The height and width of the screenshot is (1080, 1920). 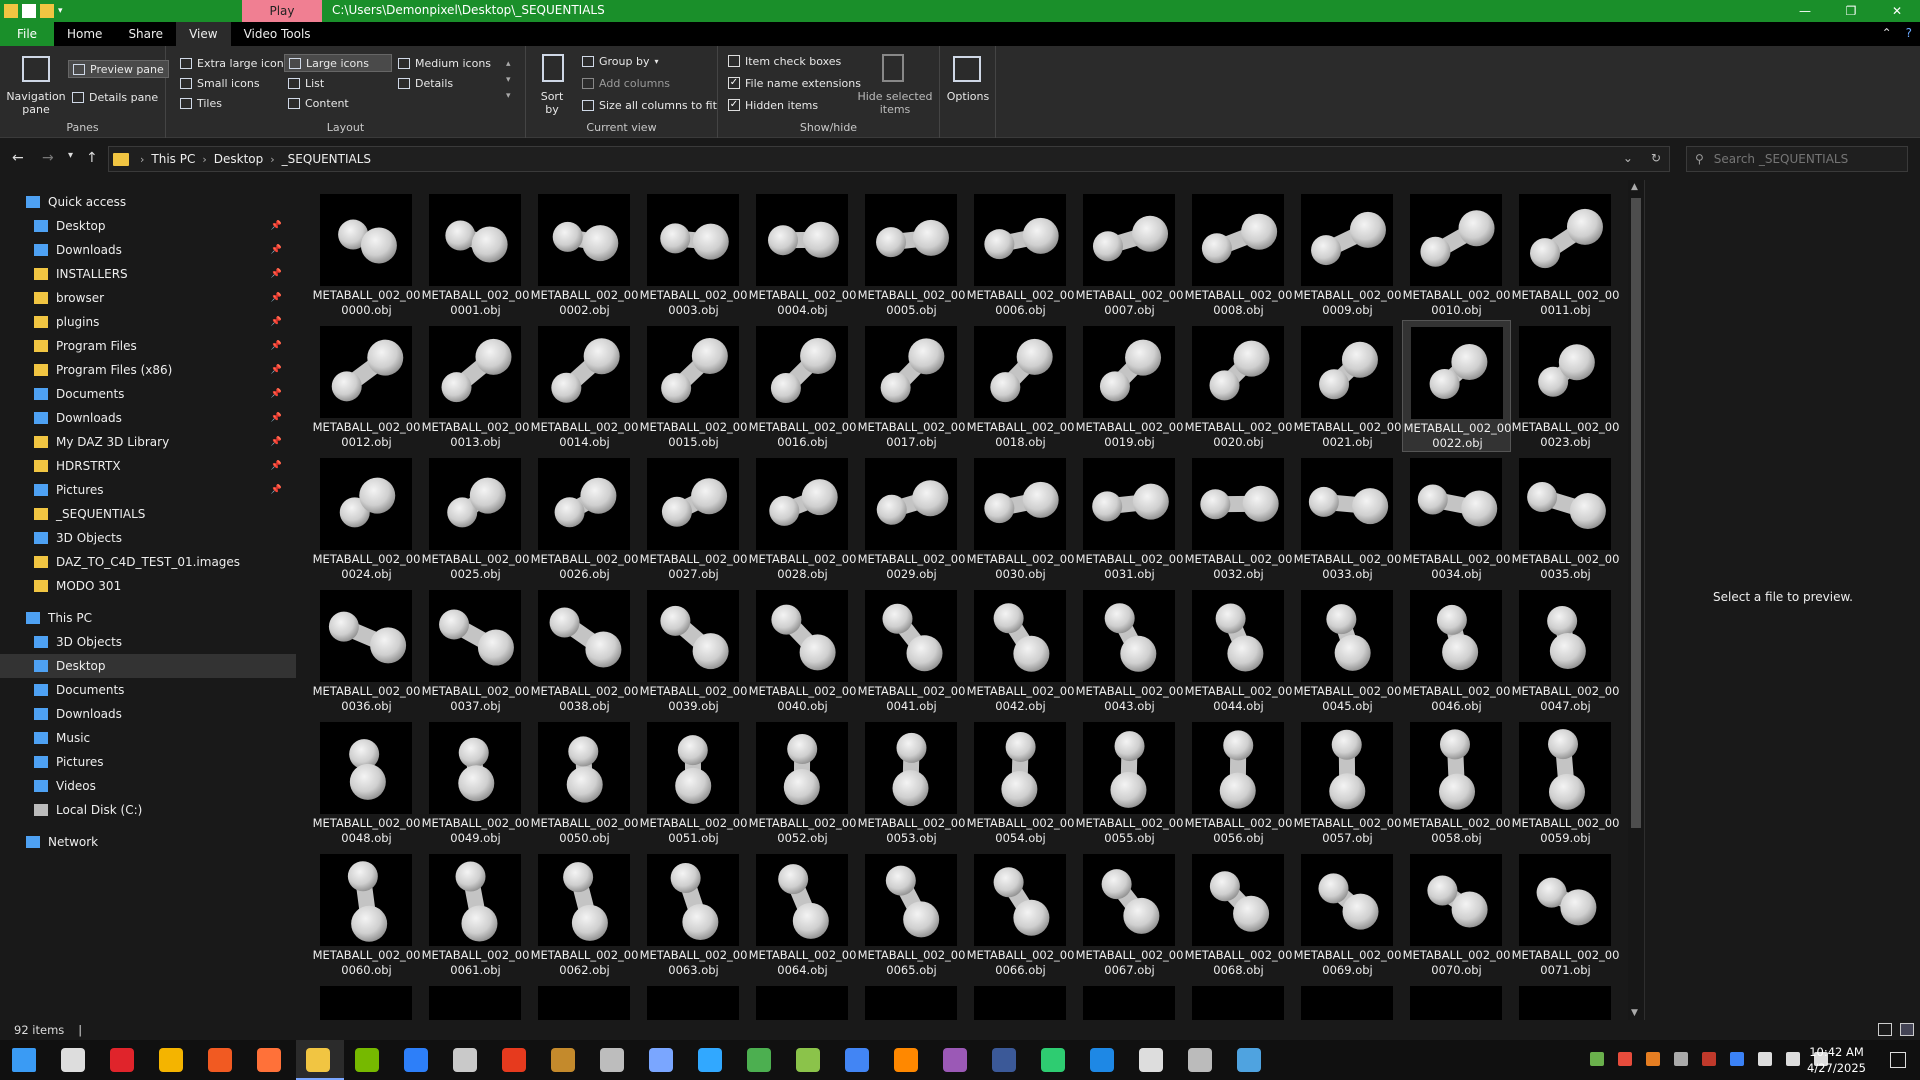 What do you see at coordinates (475, 254) in the screenshot?
I see `file-item: METABALL_002_000001.obj` at bounding box center [475, 254].